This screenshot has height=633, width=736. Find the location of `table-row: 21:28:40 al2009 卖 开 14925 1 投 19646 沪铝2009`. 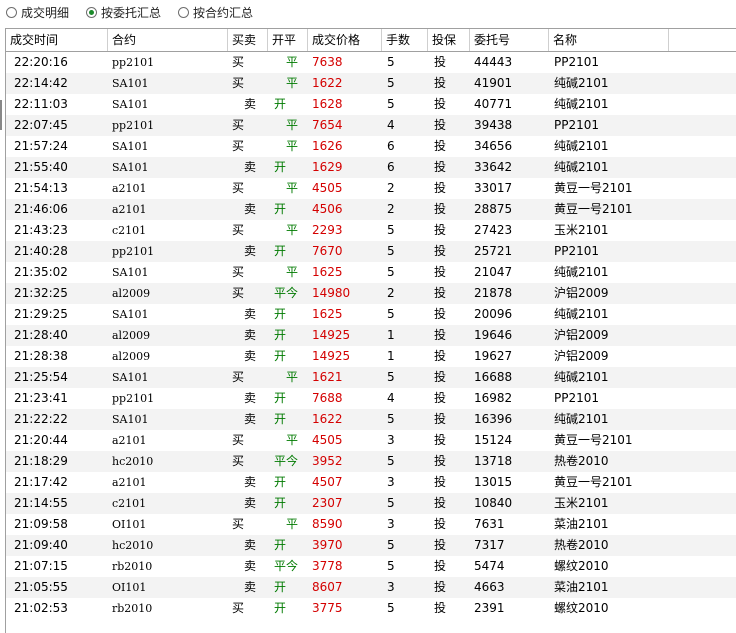

table-row: 21:28:40 al2009 卖 开 14925 1 投 19646 沪铝2009 is located at coordinates (371, 335).